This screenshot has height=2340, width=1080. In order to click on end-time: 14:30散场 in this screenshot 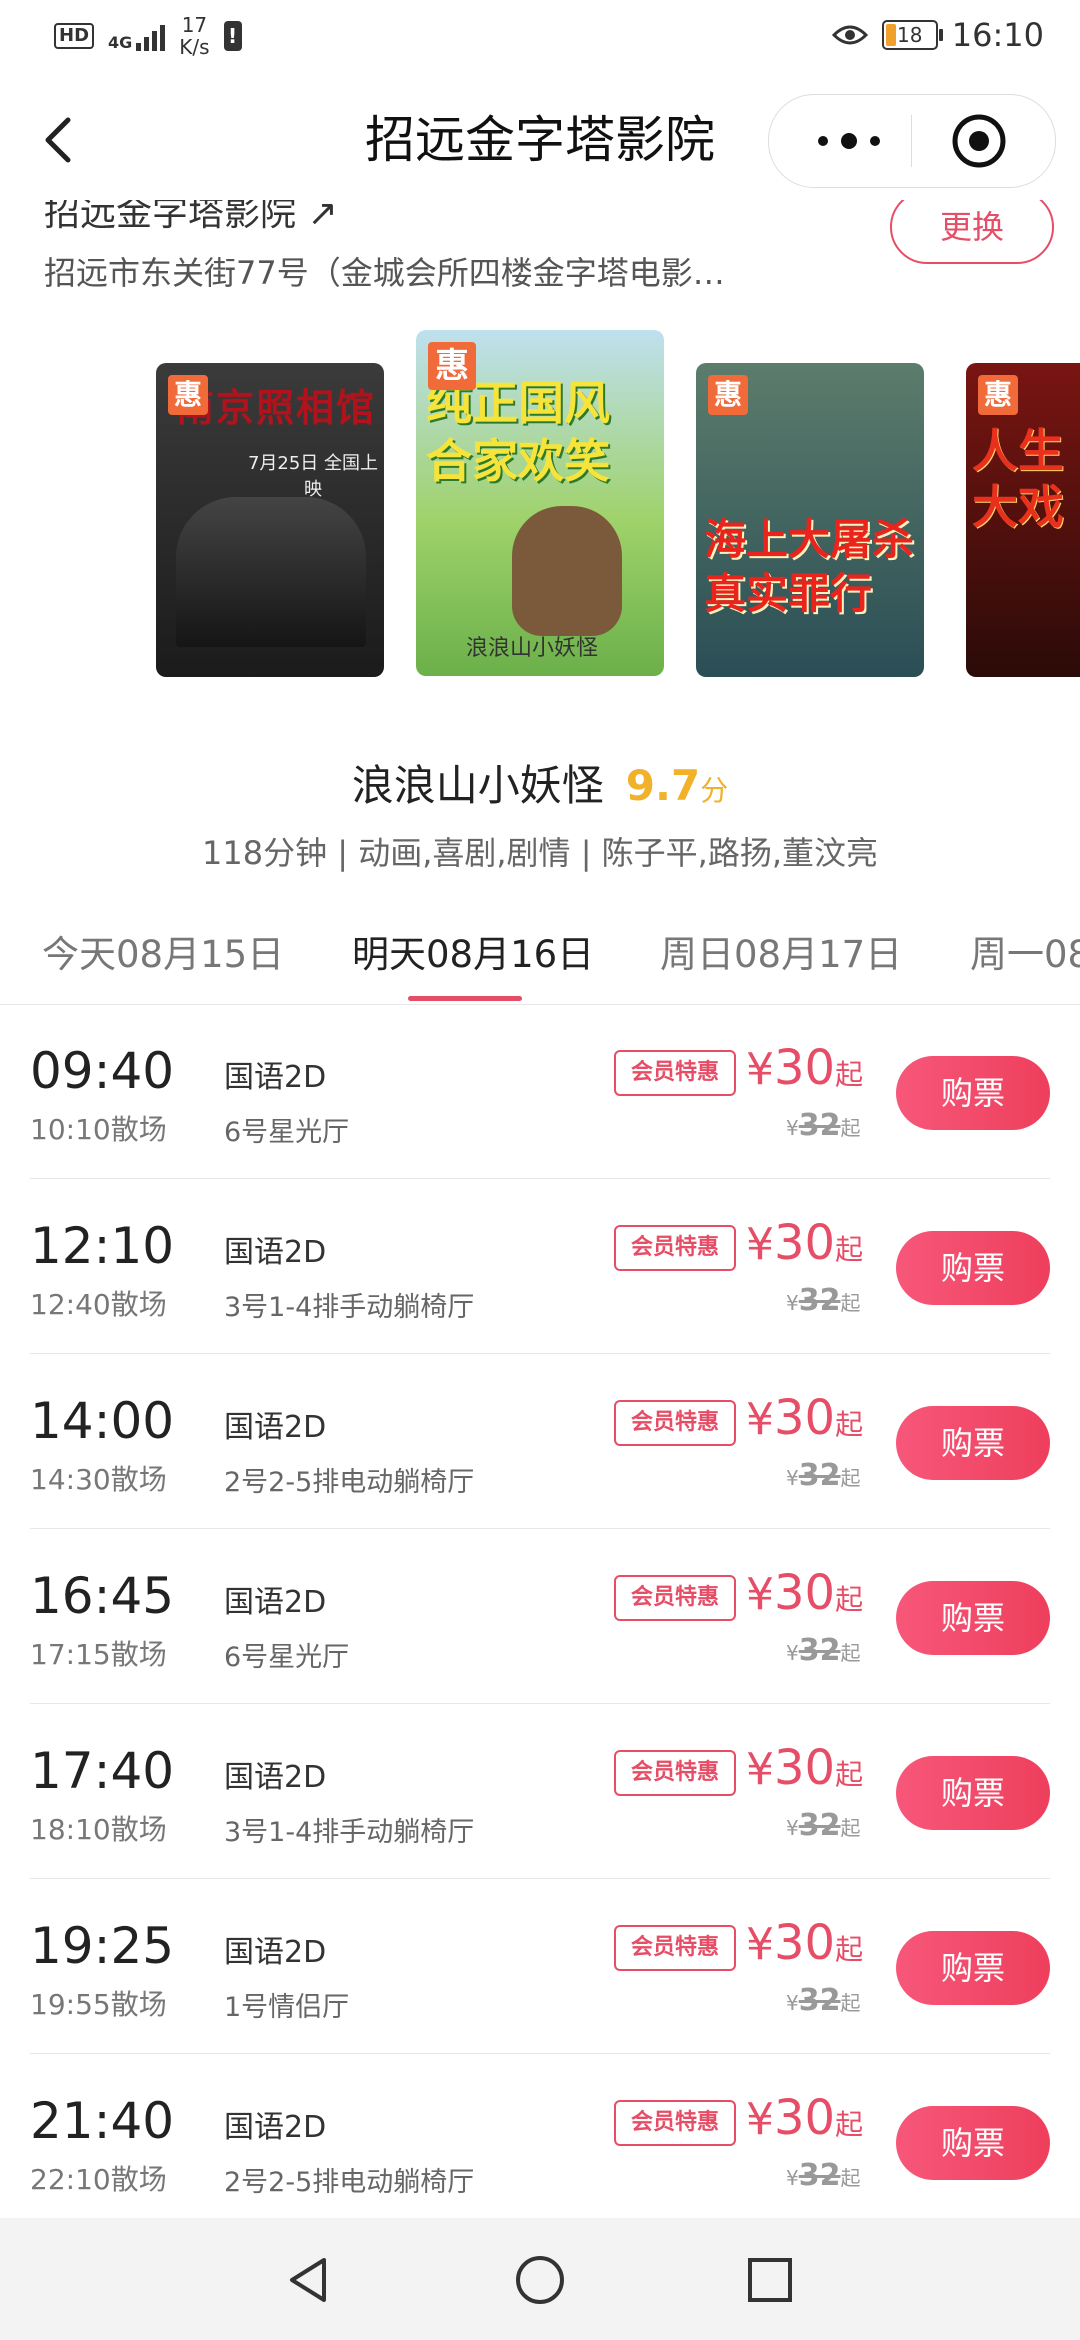, I will do `click(98, 1479)`.